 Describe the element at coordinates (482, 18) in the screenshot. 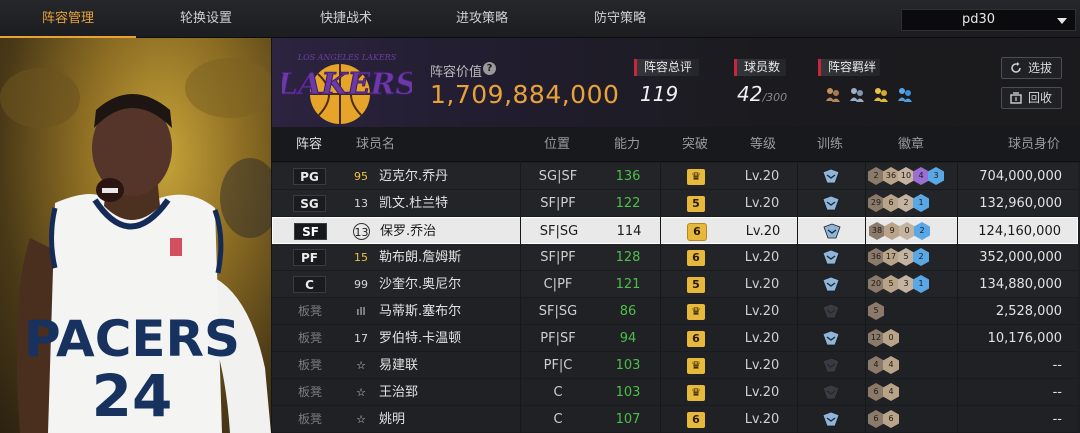

I see `tab-offense: 进攻策略` at that location.